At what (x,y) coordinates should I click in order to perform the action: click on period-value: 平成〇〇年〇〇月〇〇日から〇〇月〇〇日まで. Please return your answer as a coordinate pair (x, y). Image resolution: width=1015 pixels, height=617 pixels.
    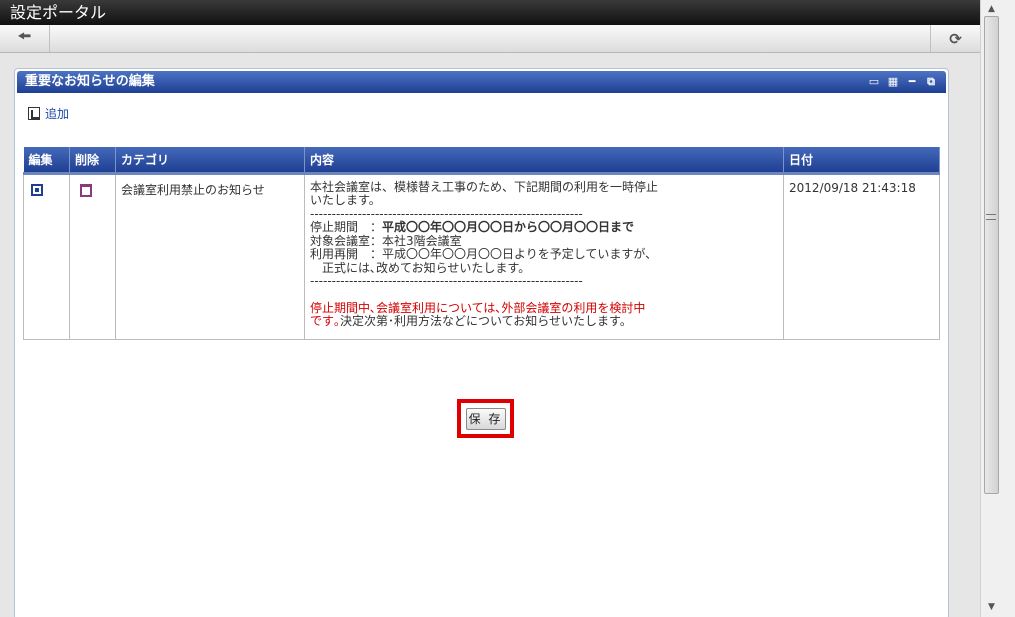
    Looking at the image, I should click on (508, 227).